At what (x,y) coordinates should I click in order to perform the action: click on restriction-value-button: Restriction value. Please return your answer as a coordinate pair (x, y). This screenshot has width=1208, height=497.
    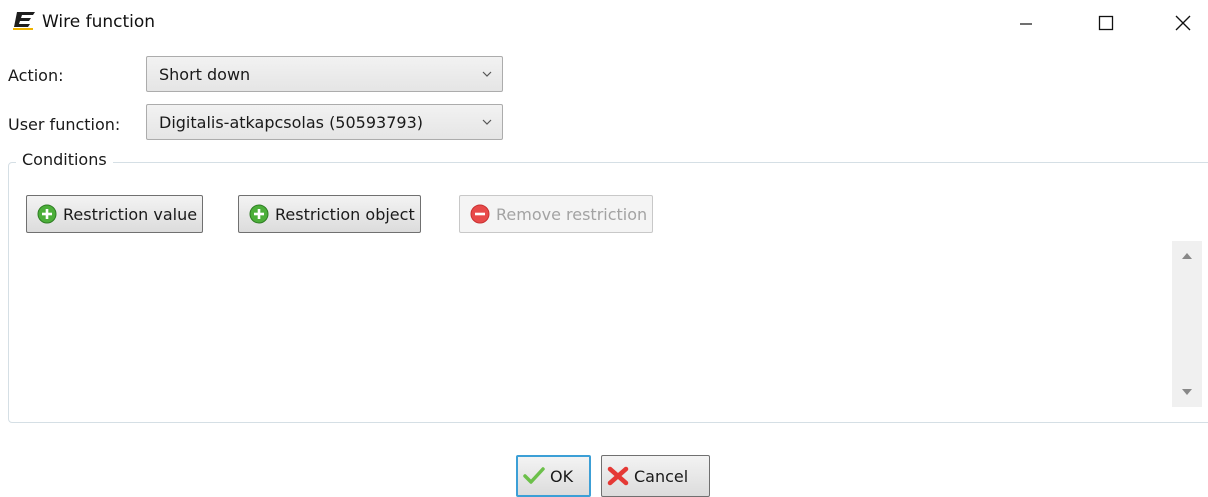
    Looking at the image, I should click on (115, 214).